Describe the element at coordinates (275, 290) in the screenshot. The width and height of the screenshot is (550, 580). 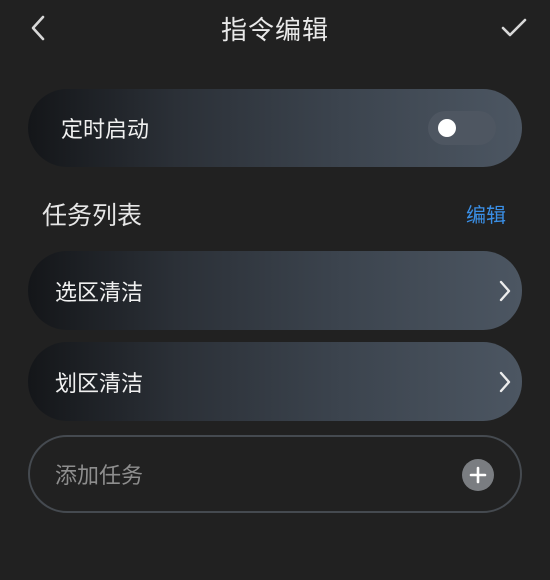
I see `task-item-select-area-clean: 选区清洁` at that location.